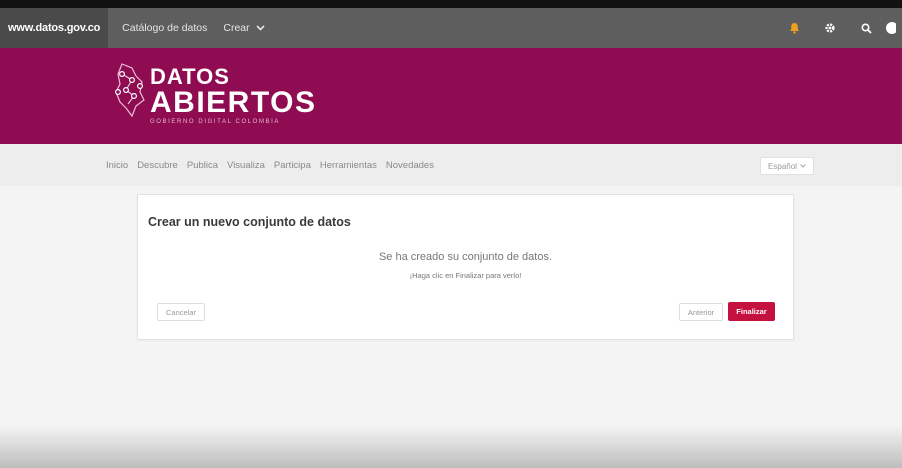 The image size is (902, 468). What do you see at coordinates (181, 312) in the screenshot?
I see `cancel-button: Cancelar` at bounding box center [181, 312].